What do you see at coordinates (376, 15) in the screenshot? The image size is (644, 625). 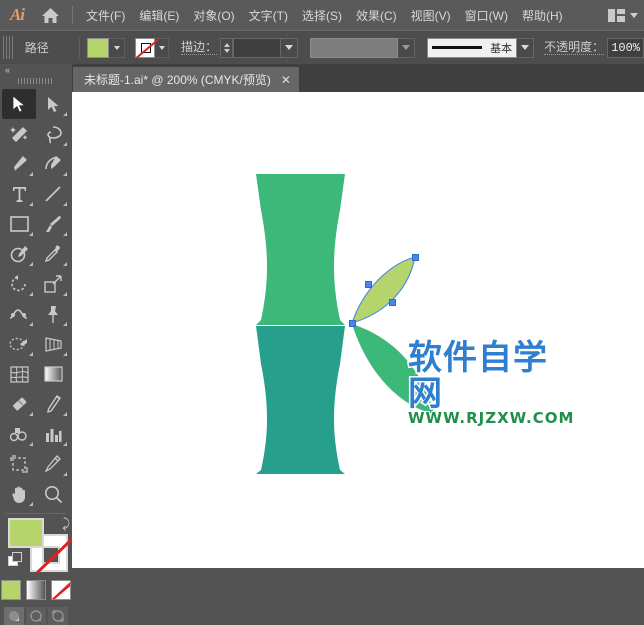 I see `menu-effect: 效果(C)` at bounding box center [376, 15].